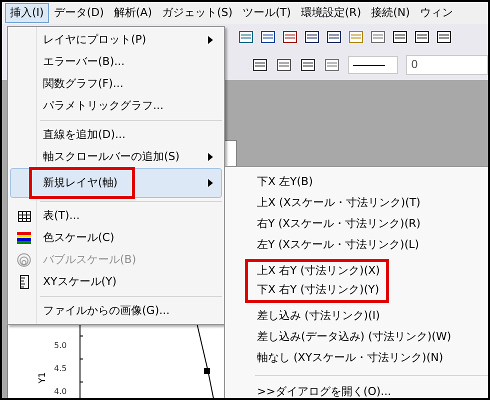  What do you see at coordinates (60, 392) in the screenshot?
I see `axis-tick-label: 4.0` at bounding box center [60, 392].